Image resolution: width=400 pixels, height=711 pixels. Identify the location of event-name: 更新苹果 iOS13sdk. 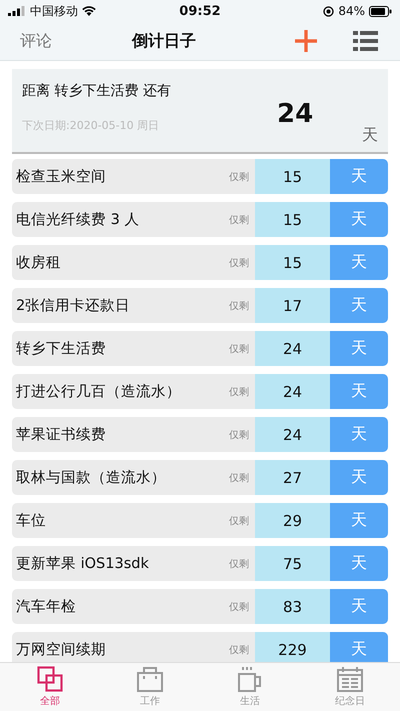
(120, 563).